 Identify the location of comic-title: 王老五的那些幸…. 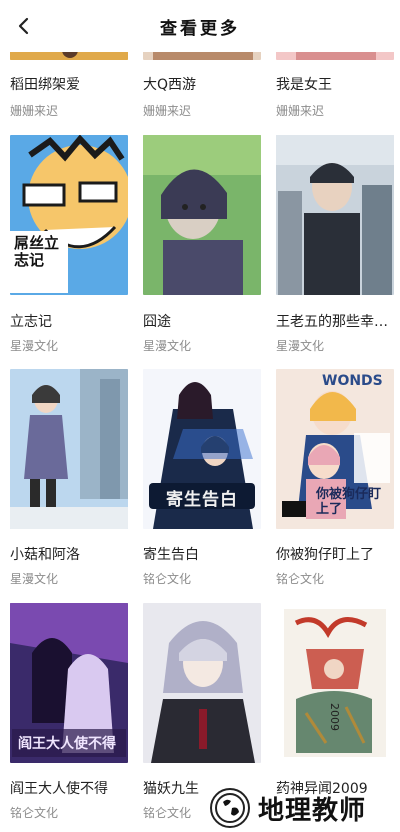
(332, 322).